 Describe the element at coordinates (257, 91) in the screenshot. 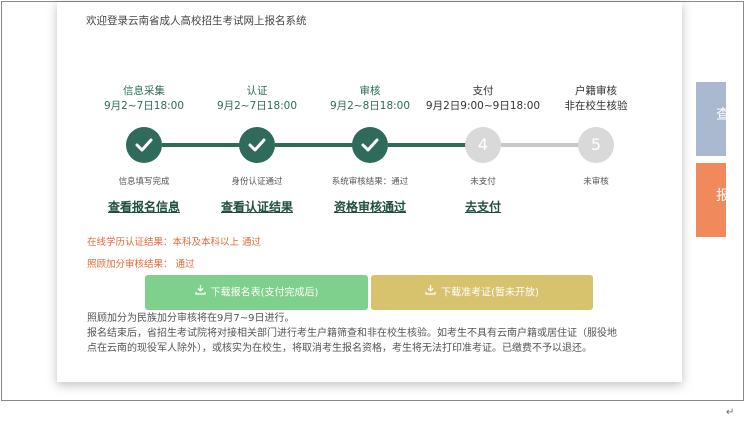

I see `step-title: 认证` at that location.